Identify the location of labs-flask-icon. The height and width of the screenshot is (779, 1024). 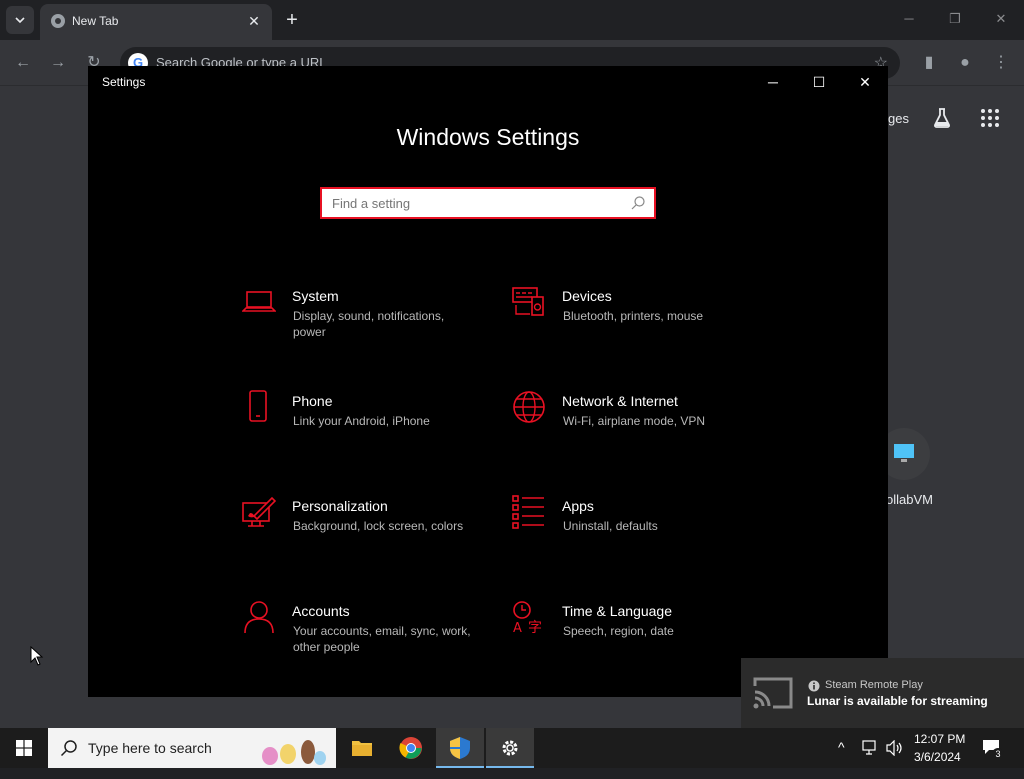
(942, 118).